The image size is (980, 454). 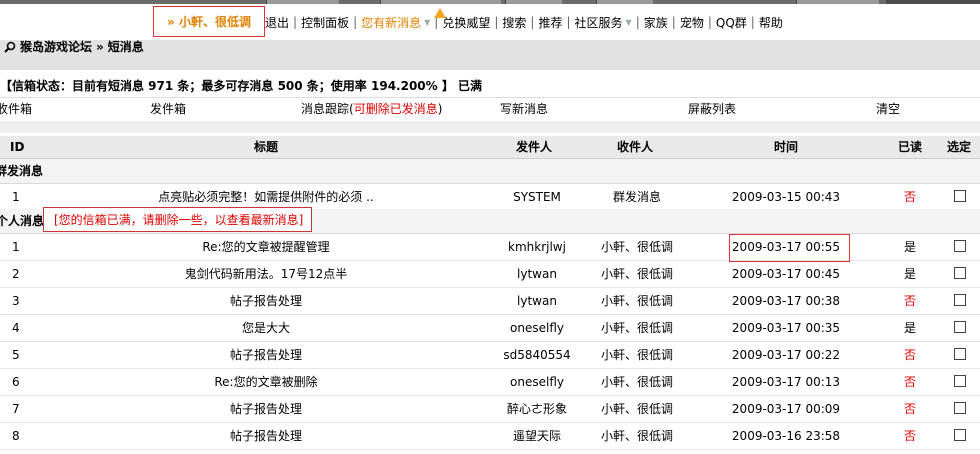 I want to click on row-from: 遥望天际, so click(x=537, y=436).